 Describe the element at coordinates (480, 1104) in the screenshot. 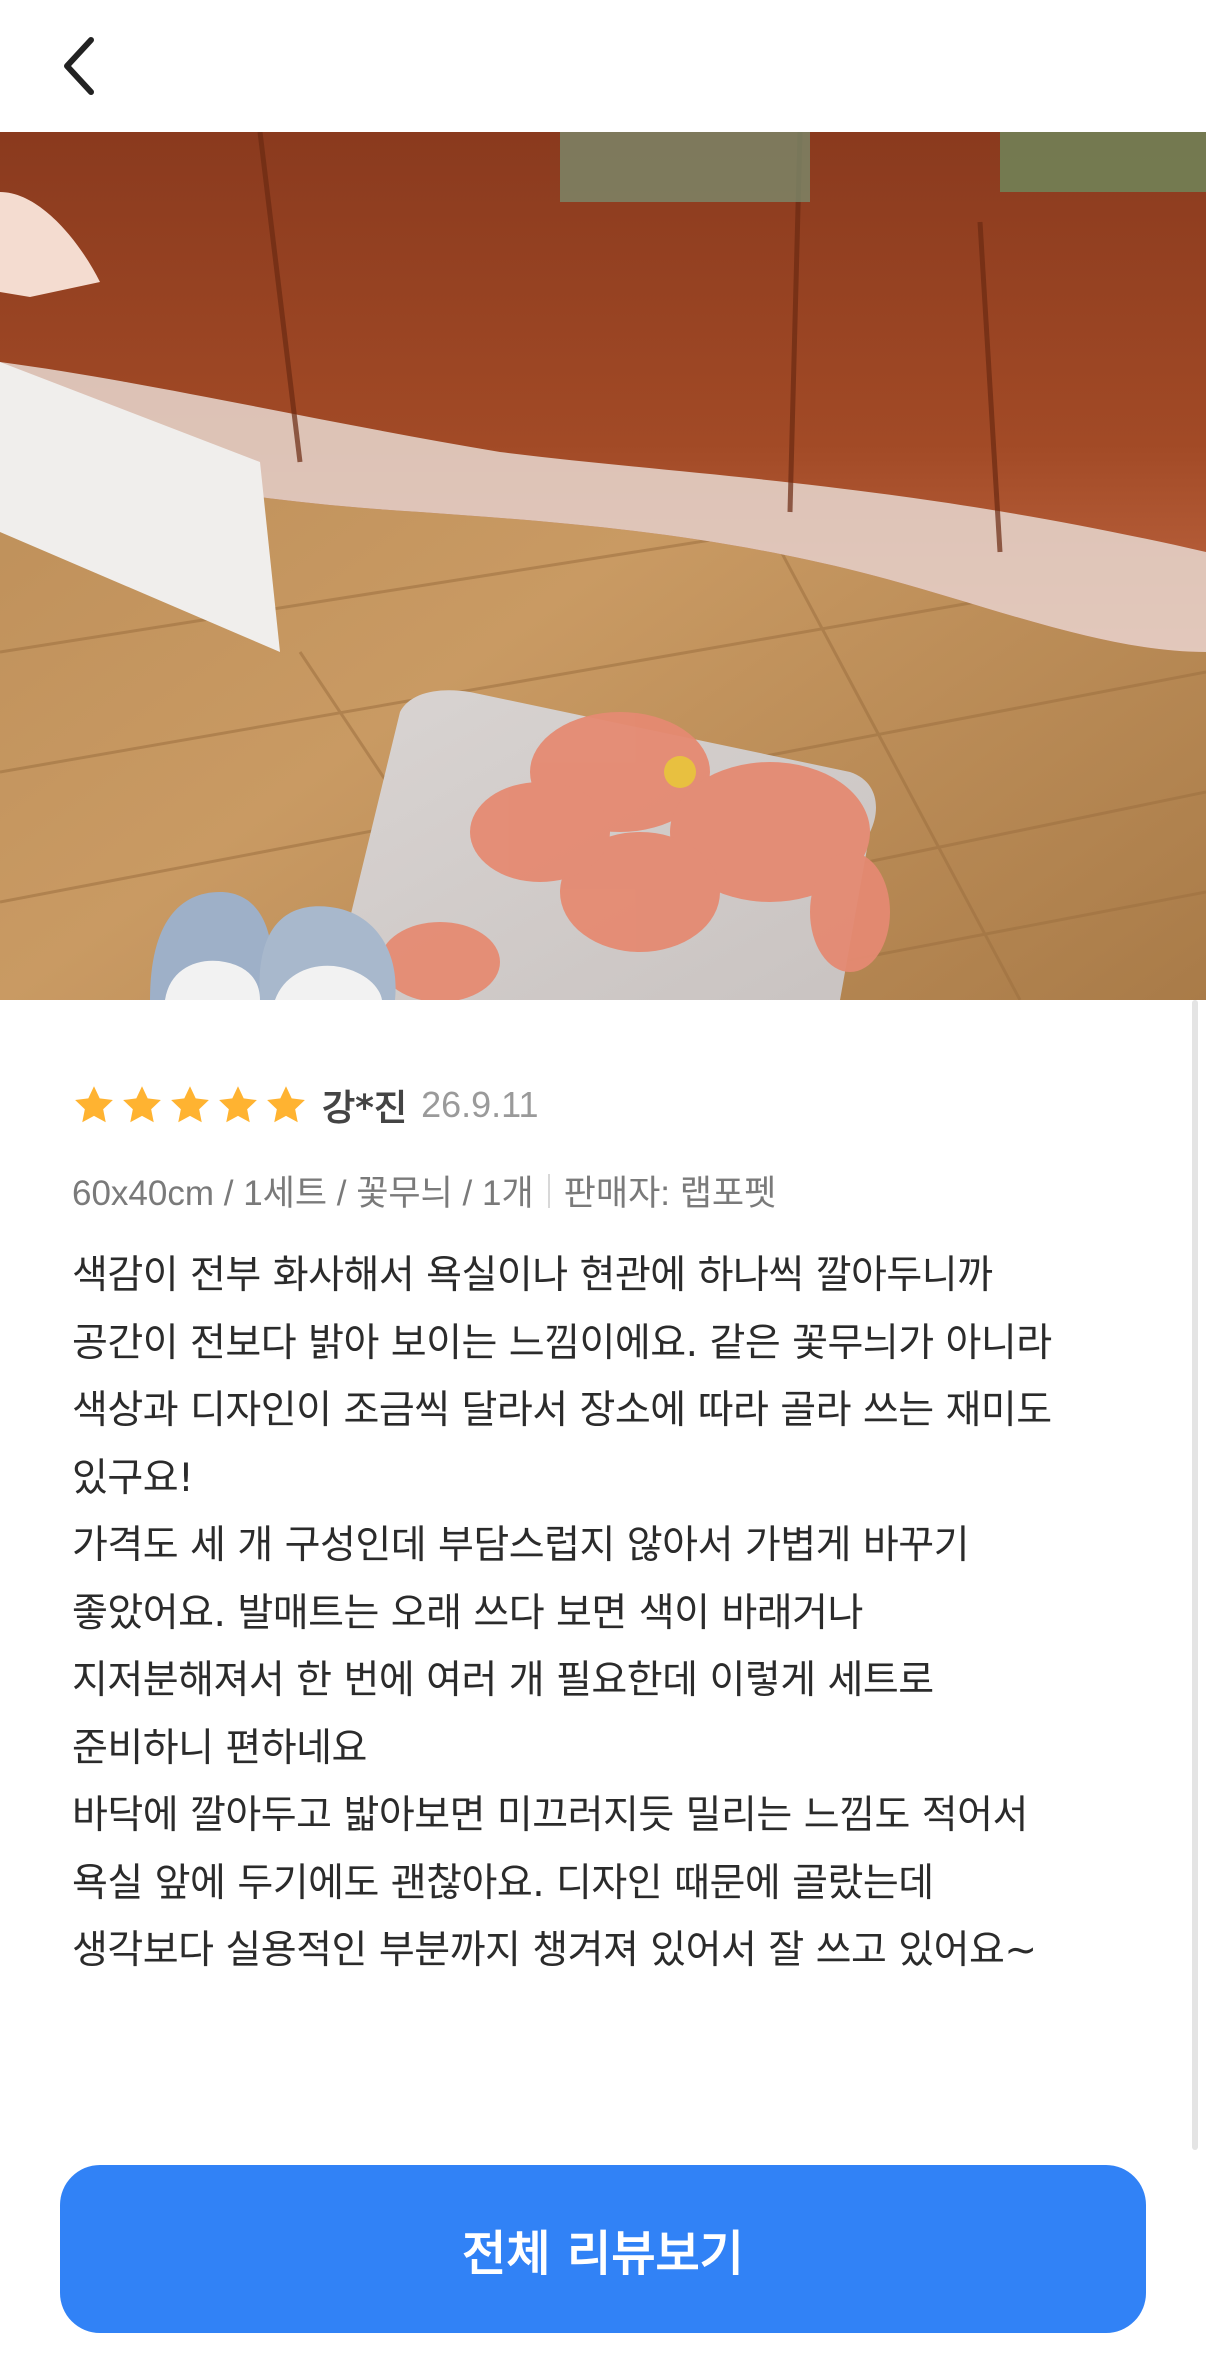

I see `review-date: 26.9.11` at that location.